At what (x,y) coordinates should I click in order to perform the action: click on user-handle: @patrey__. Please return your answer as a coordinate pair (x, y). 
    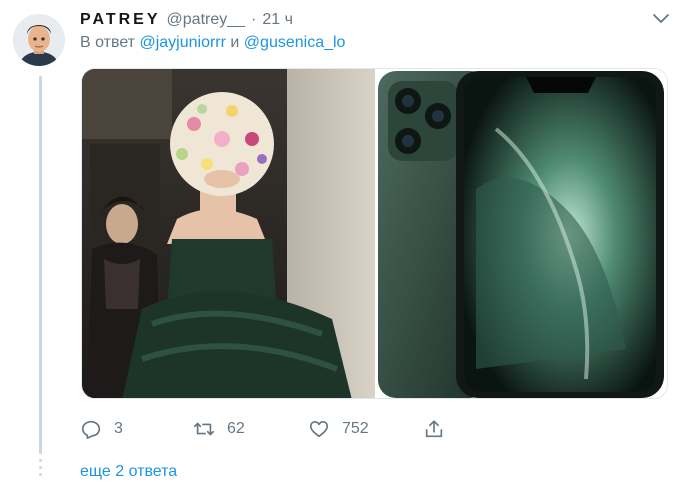
    Looking at the image, I should click on (206, 20).